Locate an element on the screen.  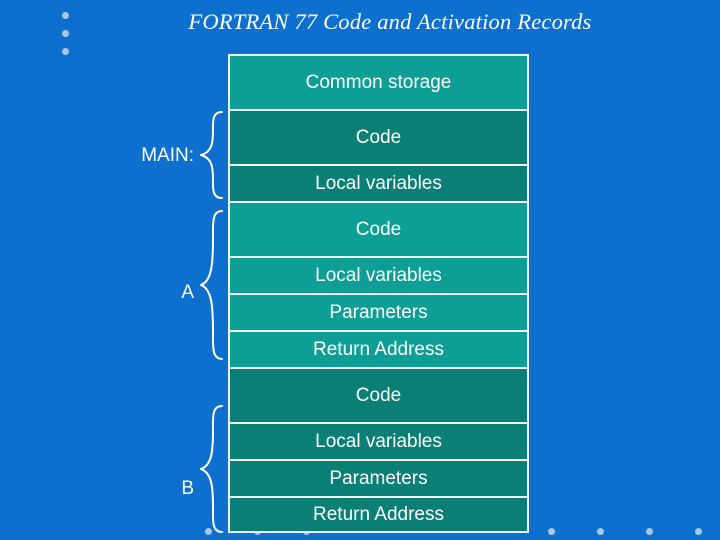
group-label-b: B is located at coordinates (187, 488).